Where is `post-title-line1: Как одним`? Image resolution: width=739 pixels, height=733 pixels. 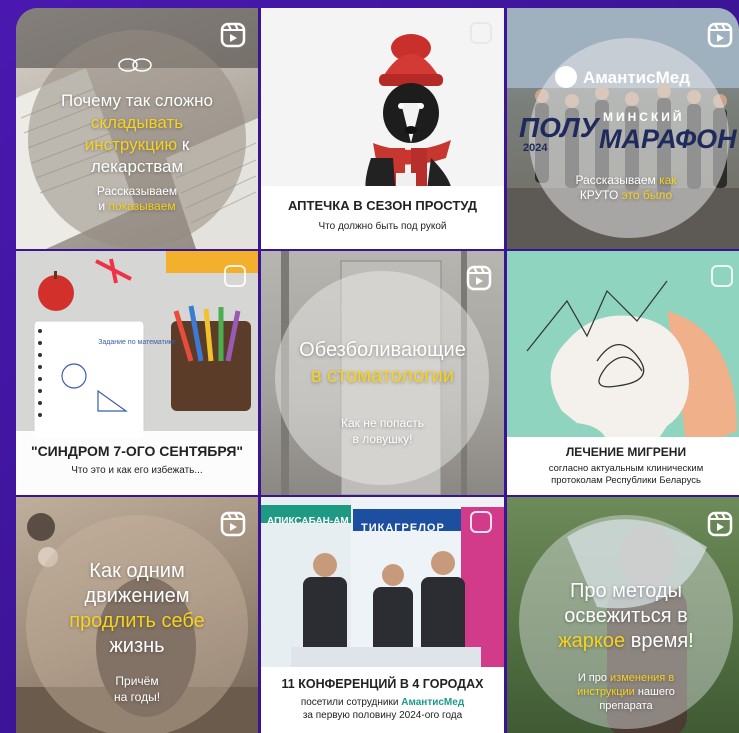 post-title-line1: Как одним is located at coordinates (137, 571).